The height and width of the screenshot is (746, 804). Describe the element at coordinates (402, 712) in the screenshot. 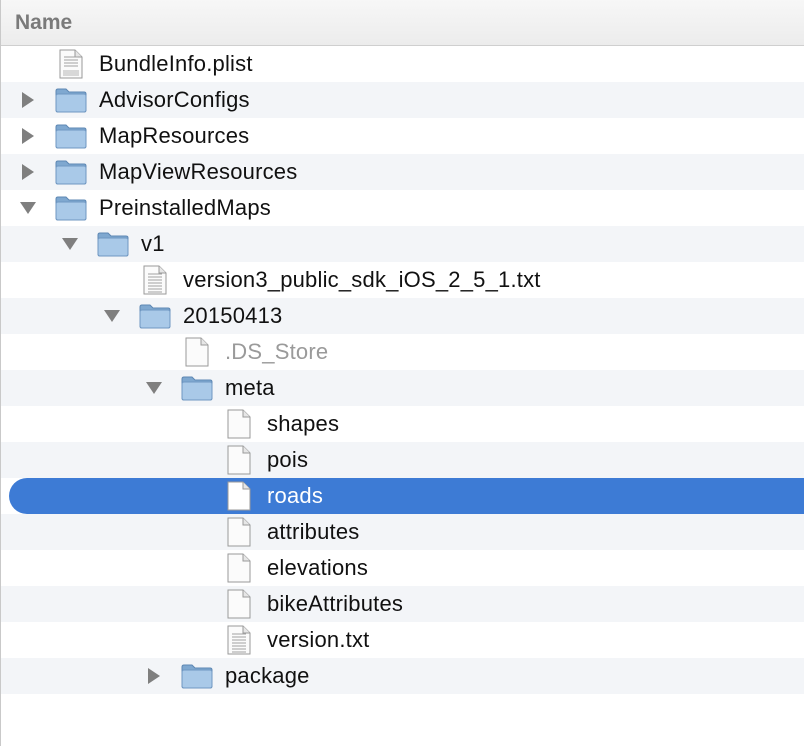

I see `empty-row` at that location.